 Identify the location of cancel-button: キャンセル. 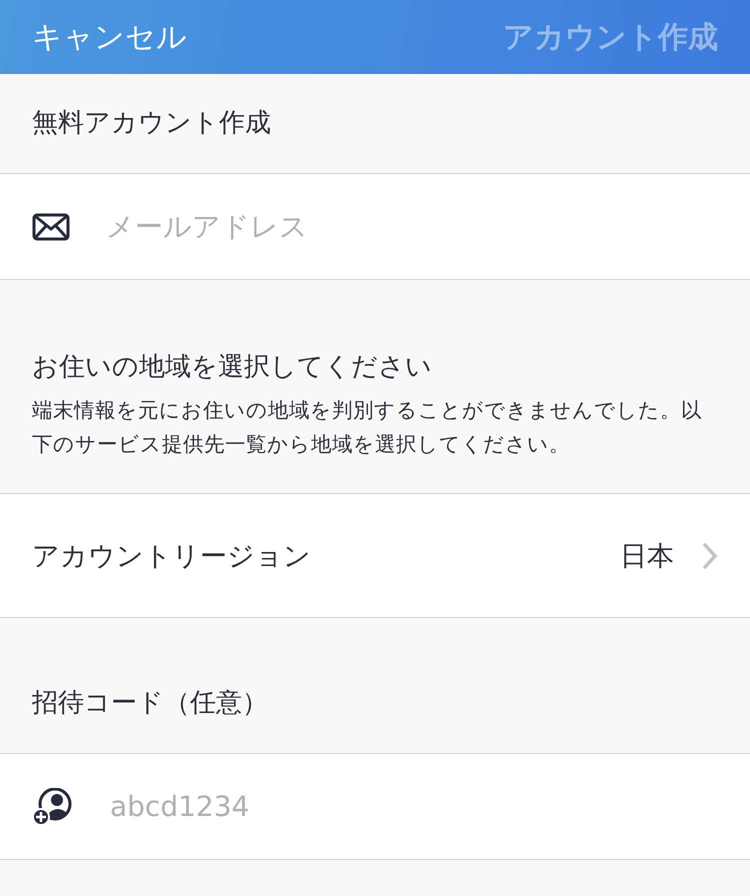
(109, 37).